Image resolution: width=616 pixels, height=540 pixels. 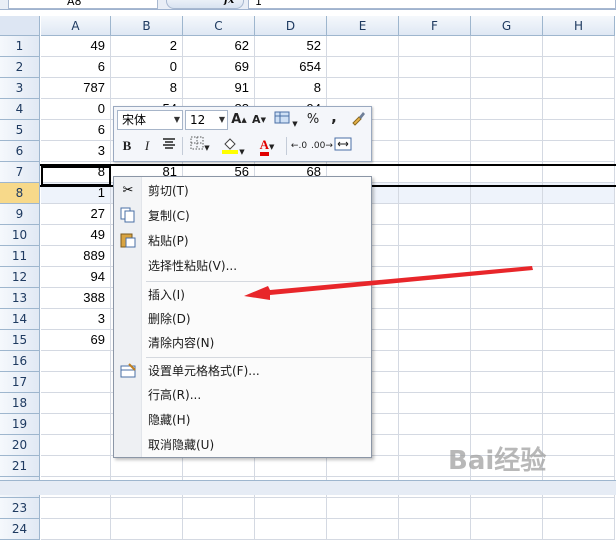 What do you see at coordinates (579, 151) in the screenshot?
I see `cell-h6` at bounding box center [579, 151].